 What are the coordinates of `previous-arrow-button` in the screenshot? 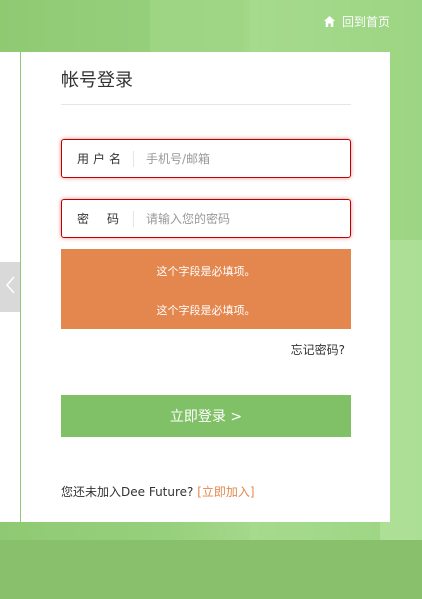 It's located at (10, 287).